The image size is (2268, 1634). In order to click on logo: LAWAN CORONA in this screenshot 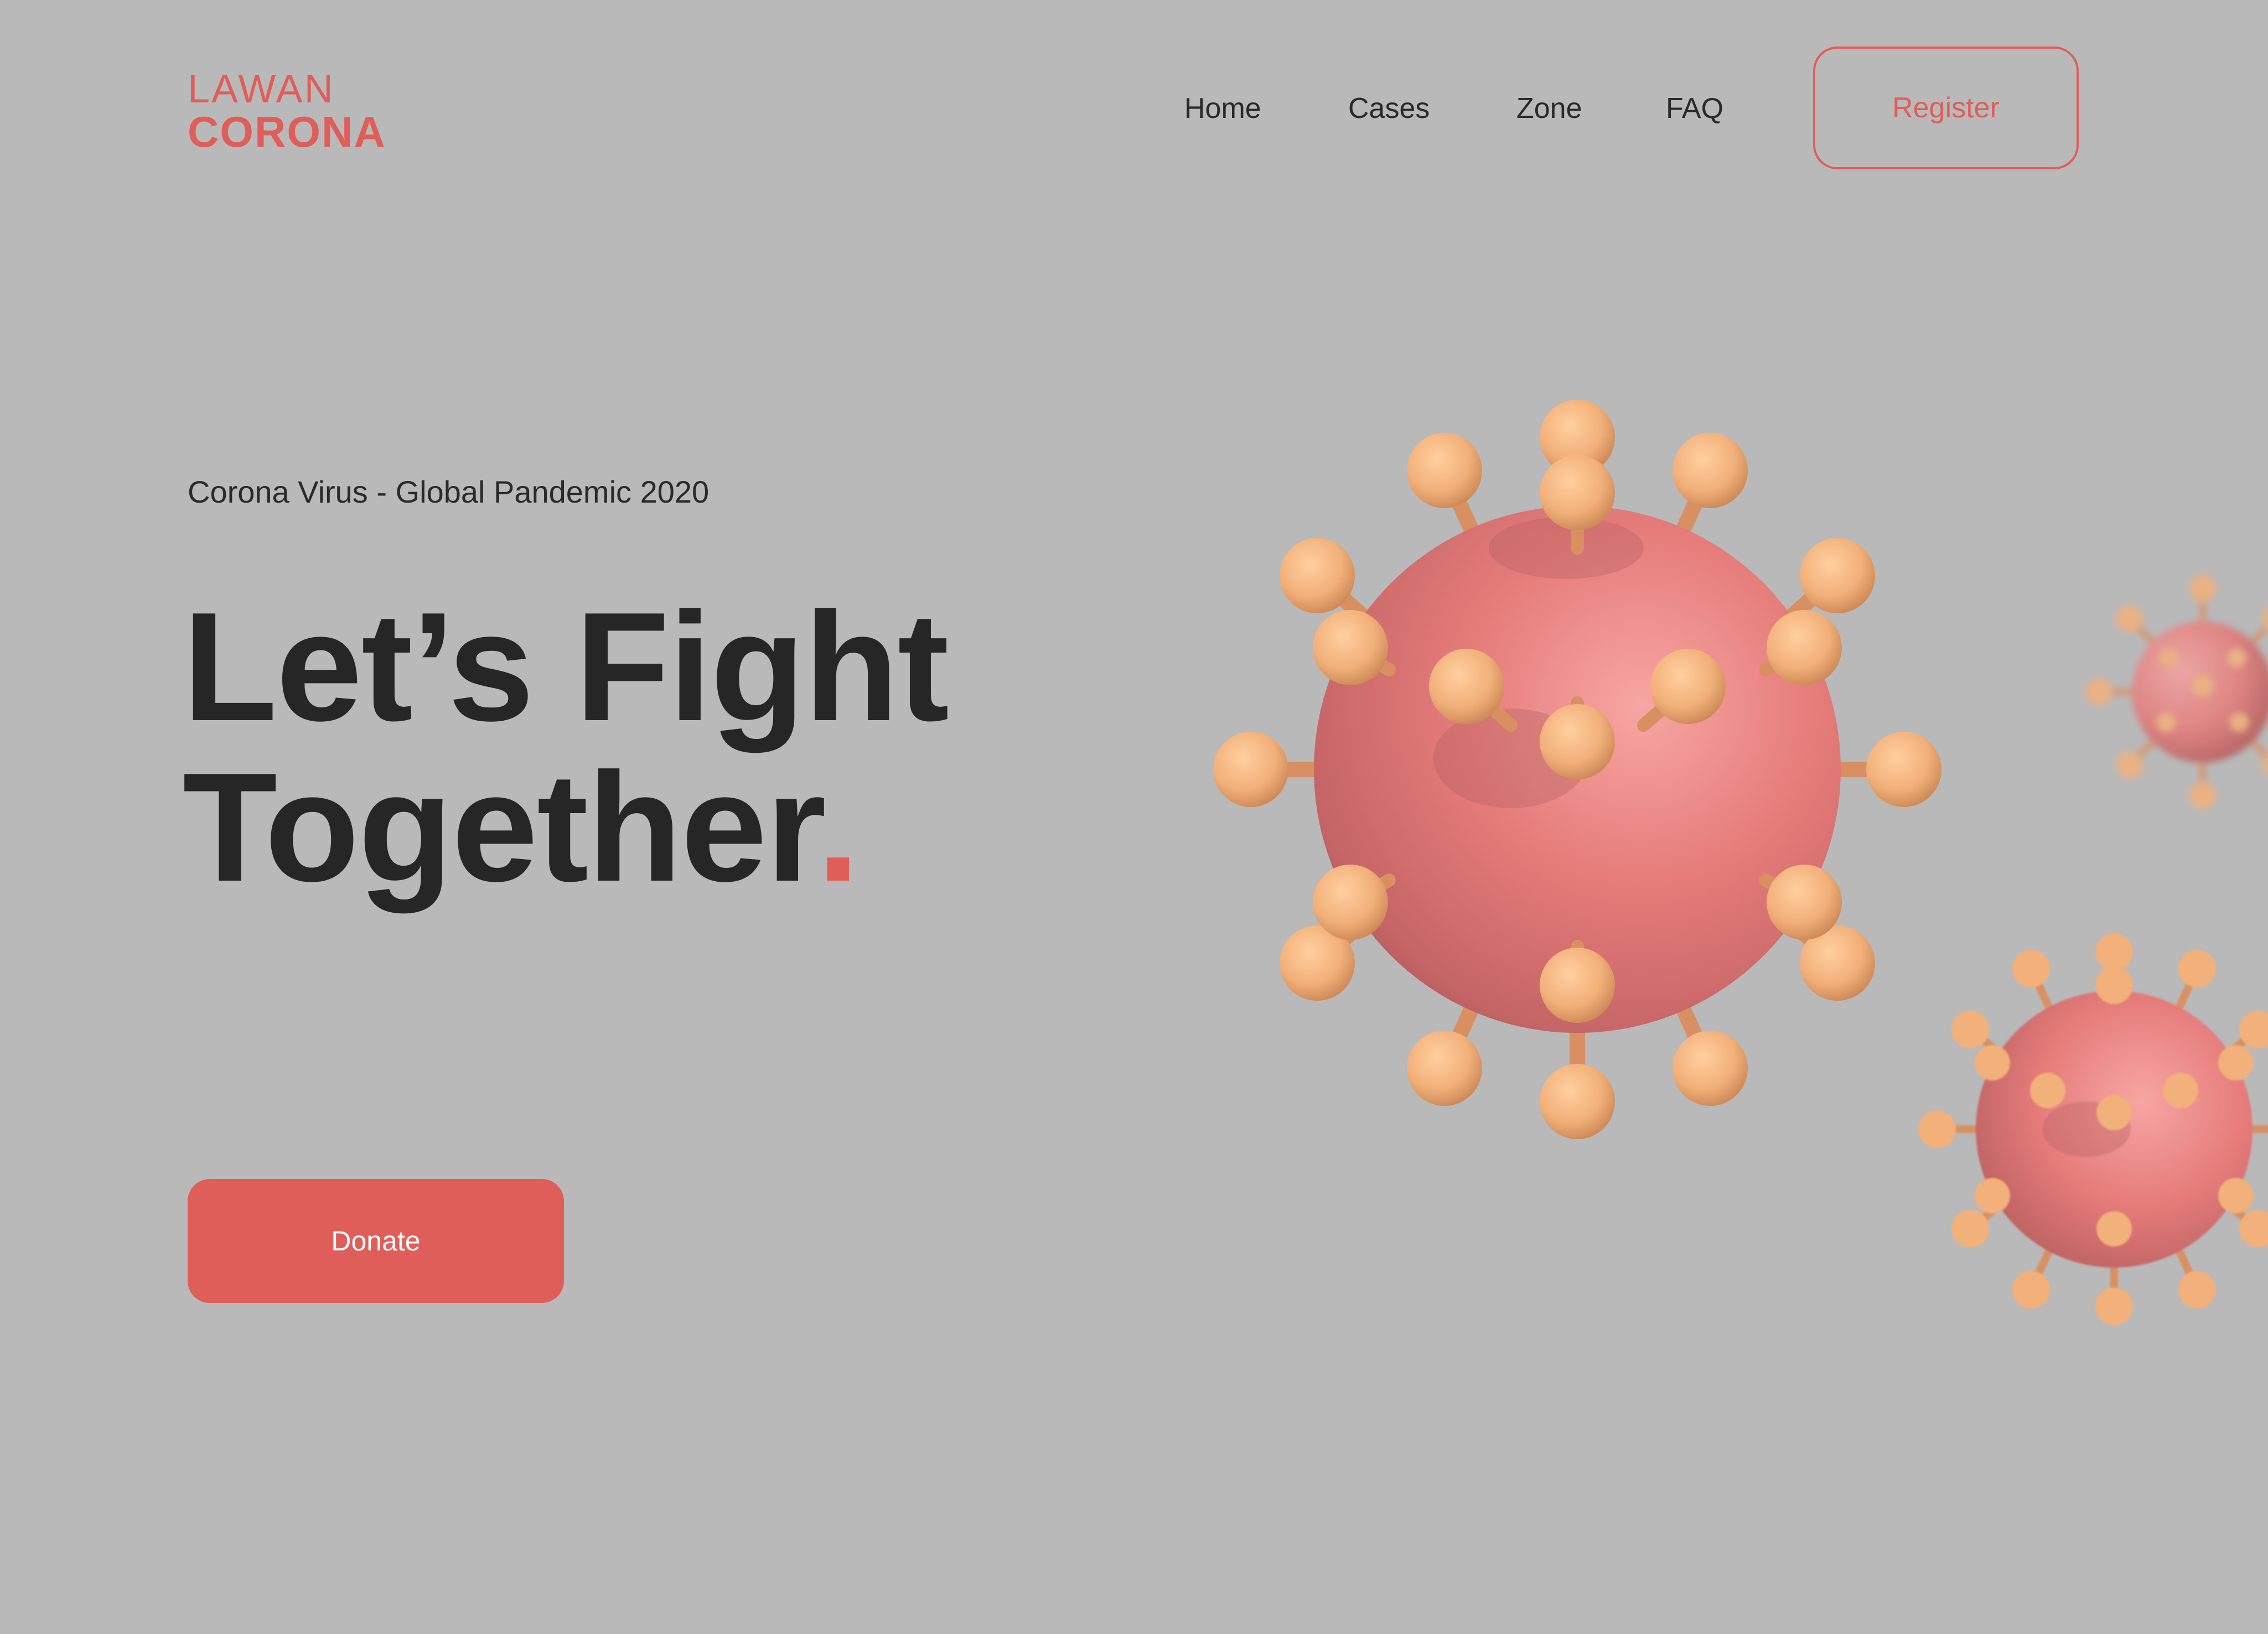, I will do `click(287, 111)`.